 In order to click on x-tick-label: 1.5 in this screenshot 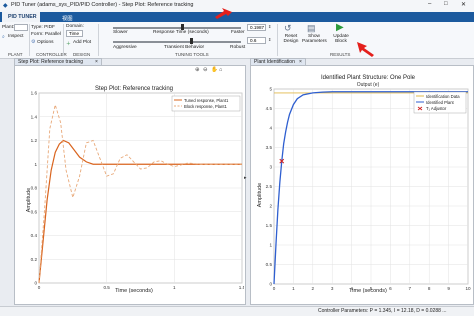, I will do `click(241, 287)`.